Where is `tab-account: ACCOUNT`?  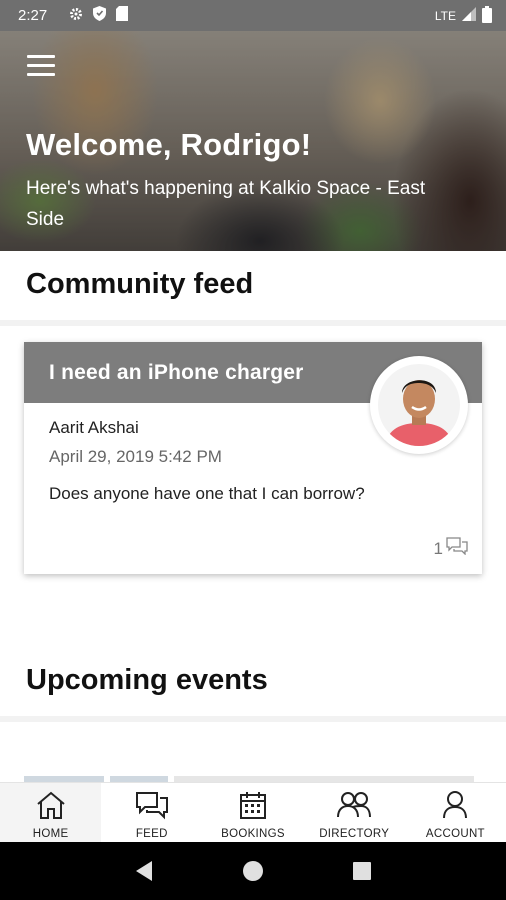 tab-account: ACCOUNT is located at coordinates (455, 812).